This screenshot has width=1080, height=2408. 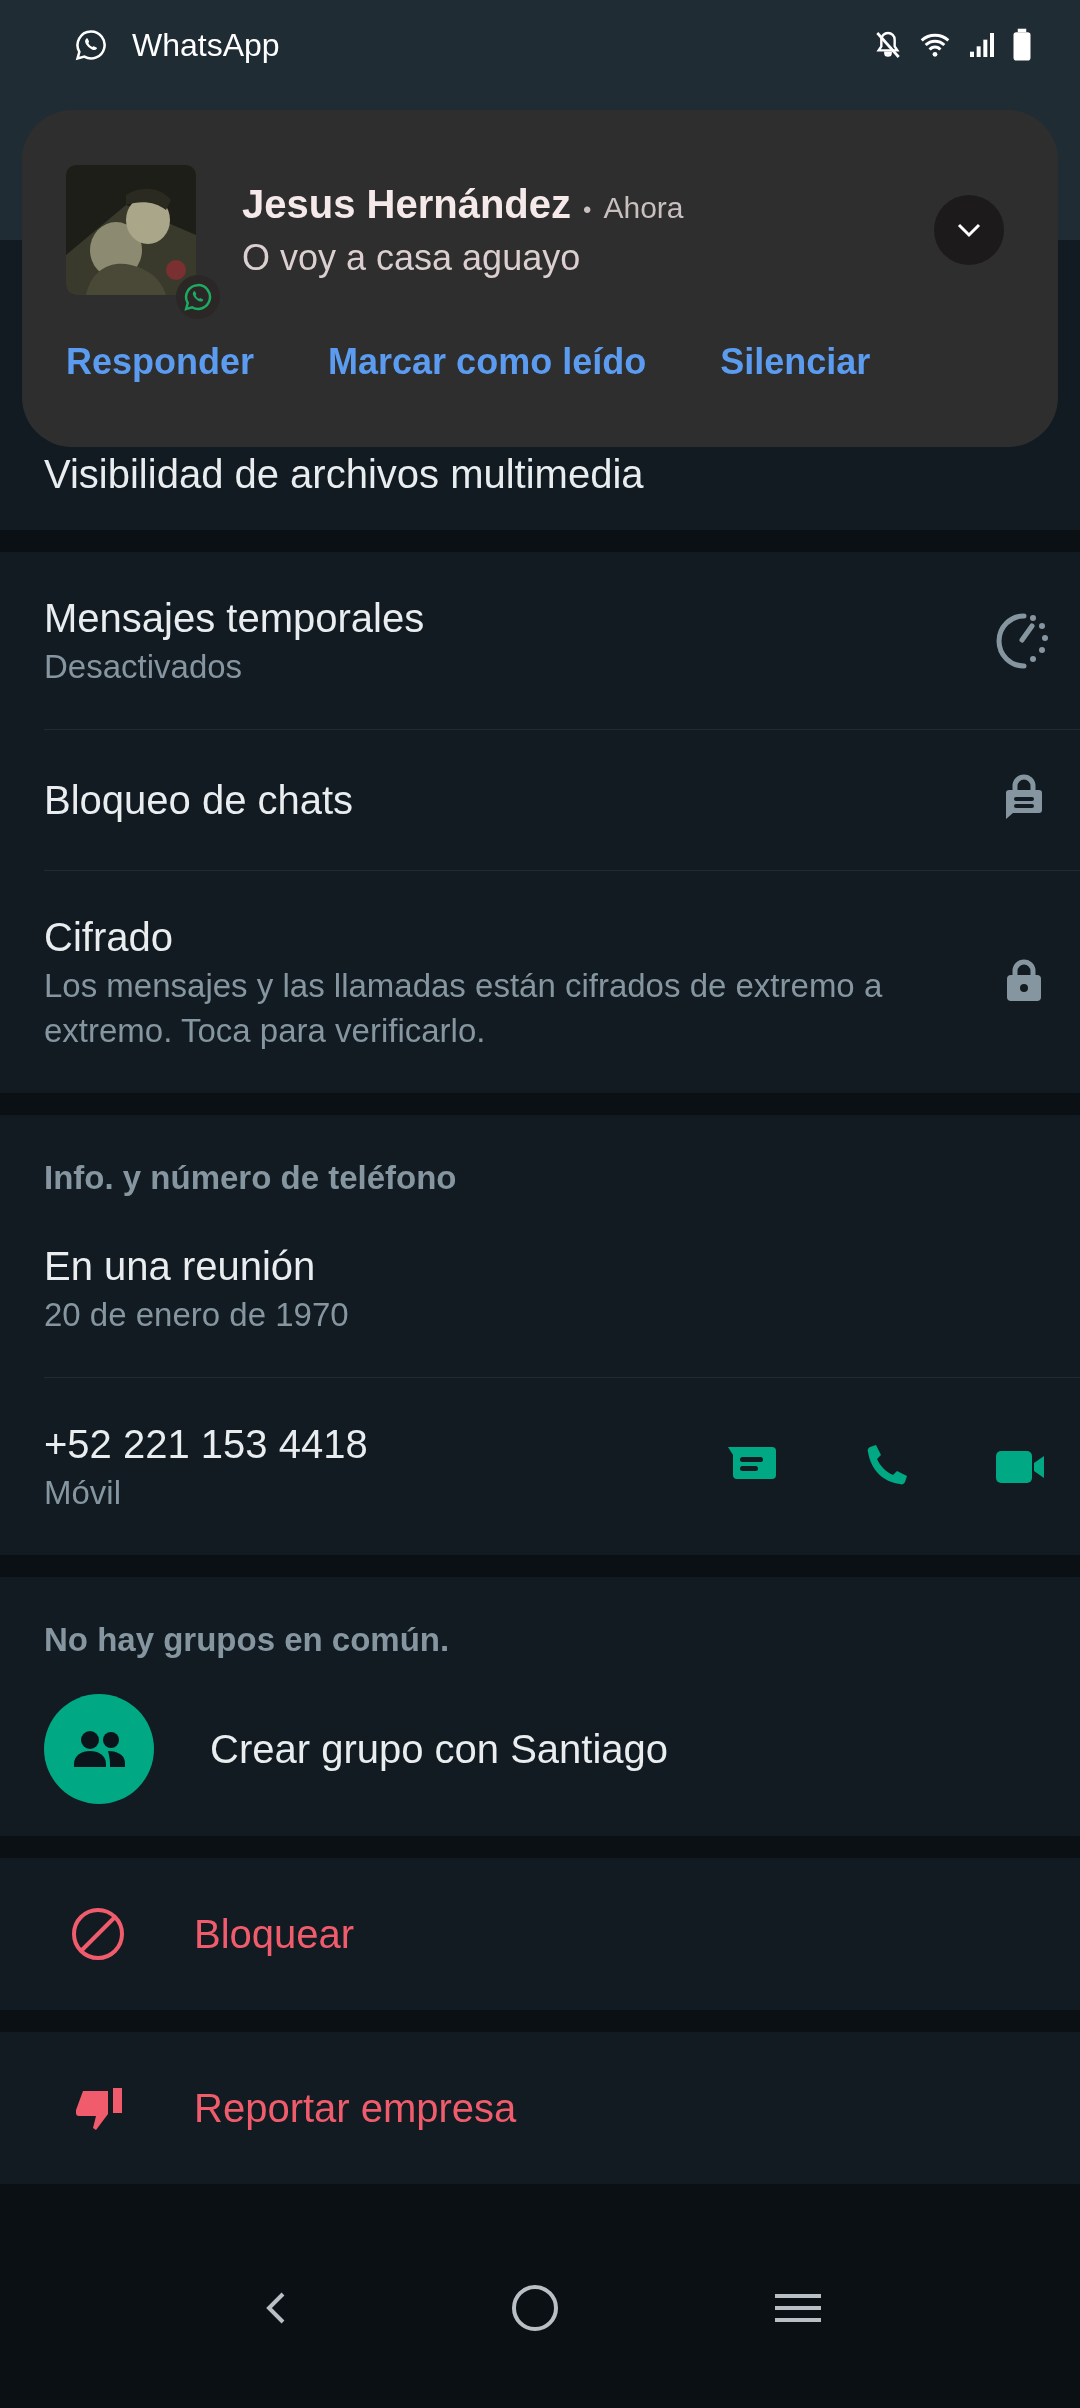 What do you see at coordinates (197, 1315) in the screenshot?
I see `setting-subtitle: 20 de enero de 1970` at bounding box center [197, 1315].